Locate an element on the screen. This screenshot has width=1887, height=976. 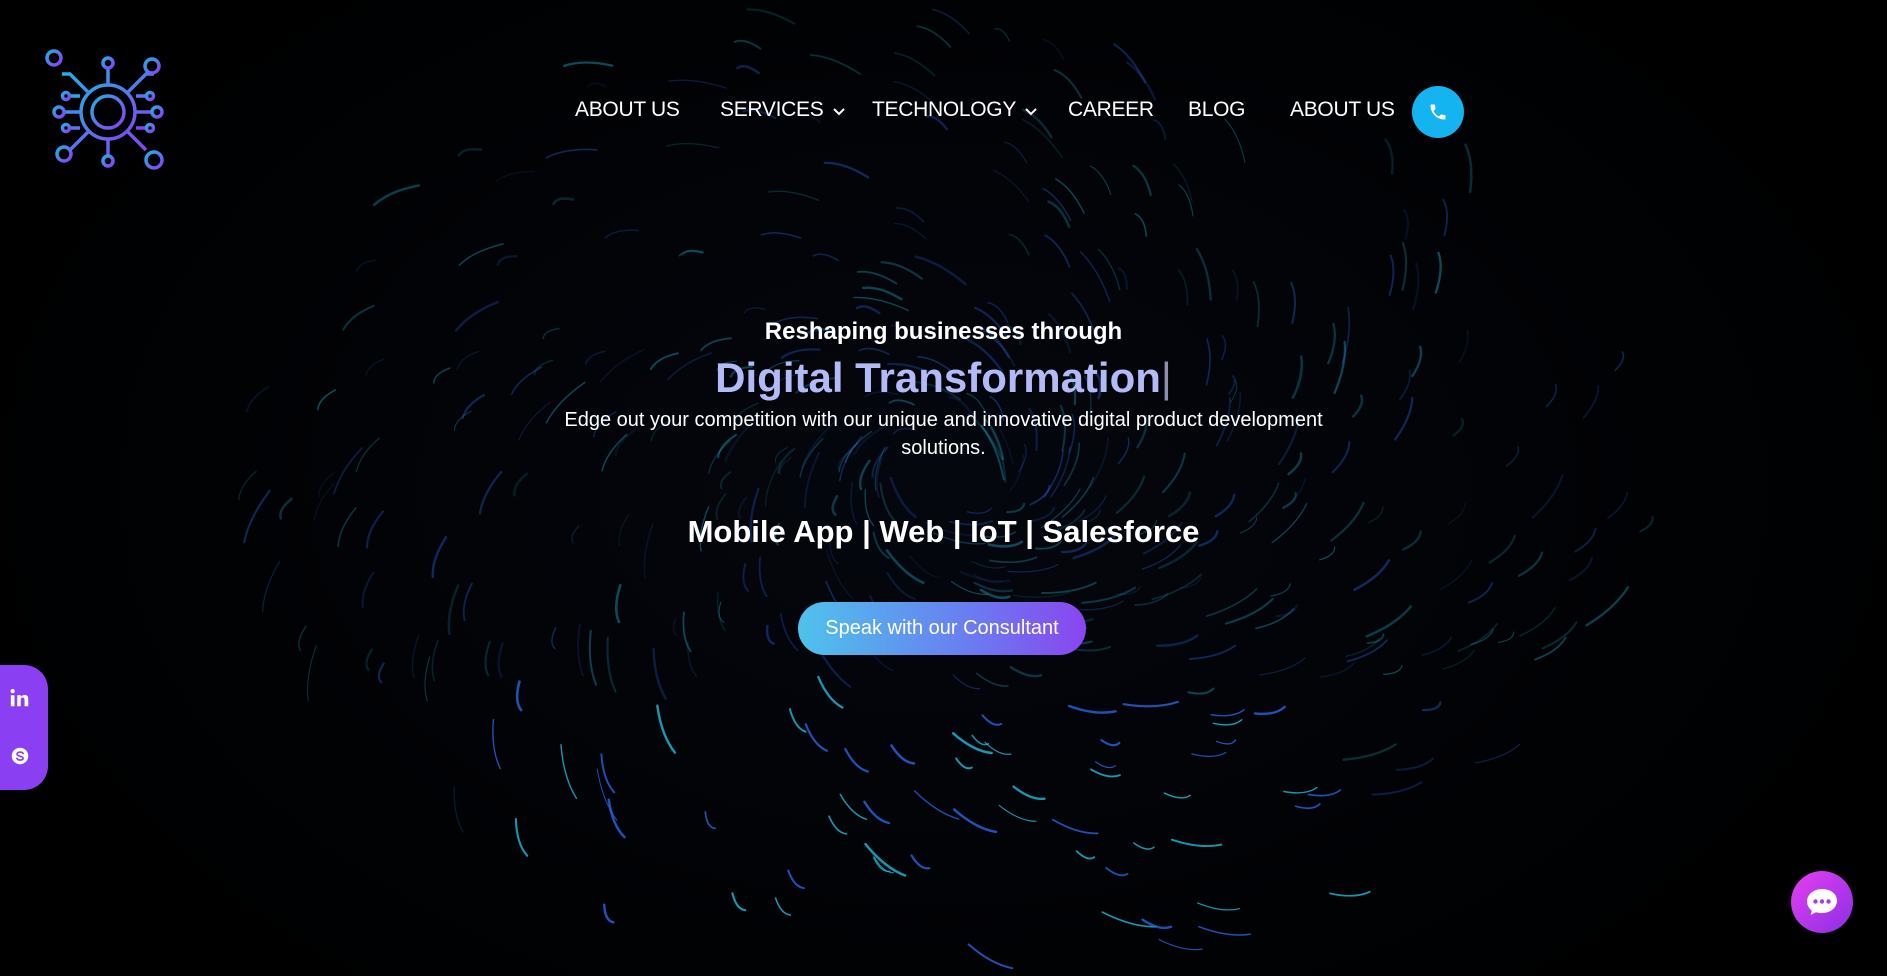
nav-item-label: SERVICES is located at coordinates (772, 109).